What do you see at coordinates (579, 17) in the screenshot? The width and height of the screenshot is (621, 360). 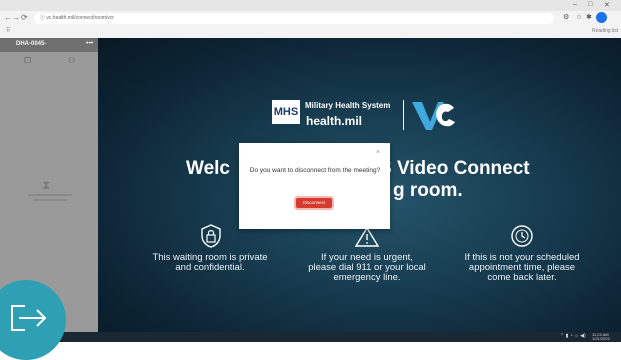 I see `star-icon: ☆` at bounding box center [579, 17].